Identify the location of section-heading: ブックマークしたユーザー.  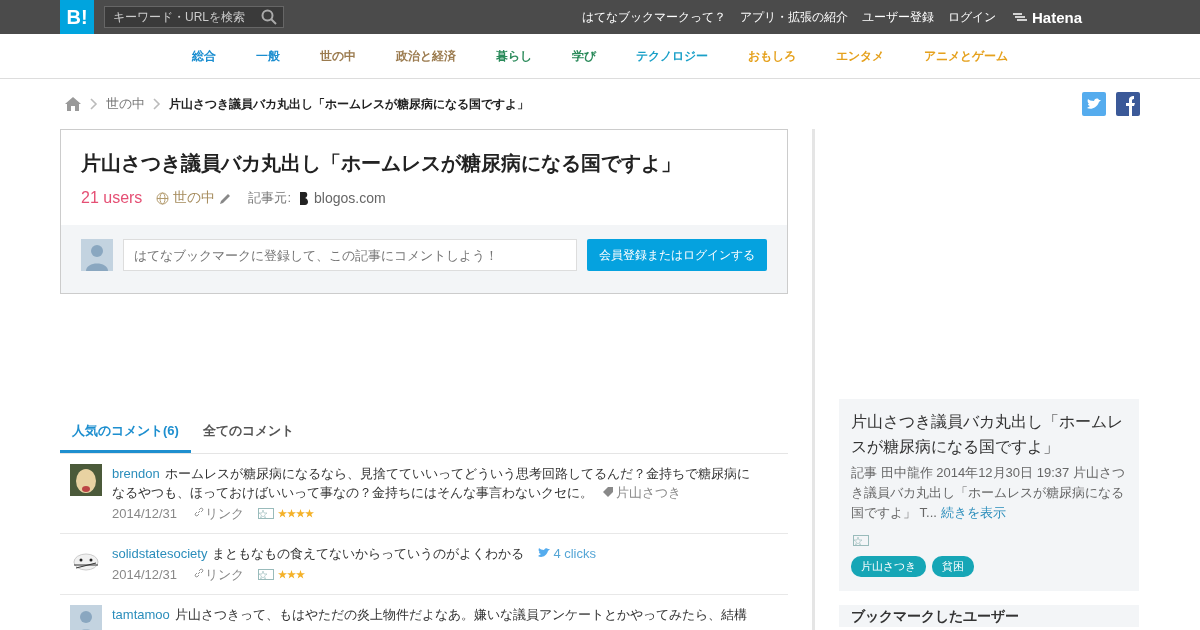
(935, 616).